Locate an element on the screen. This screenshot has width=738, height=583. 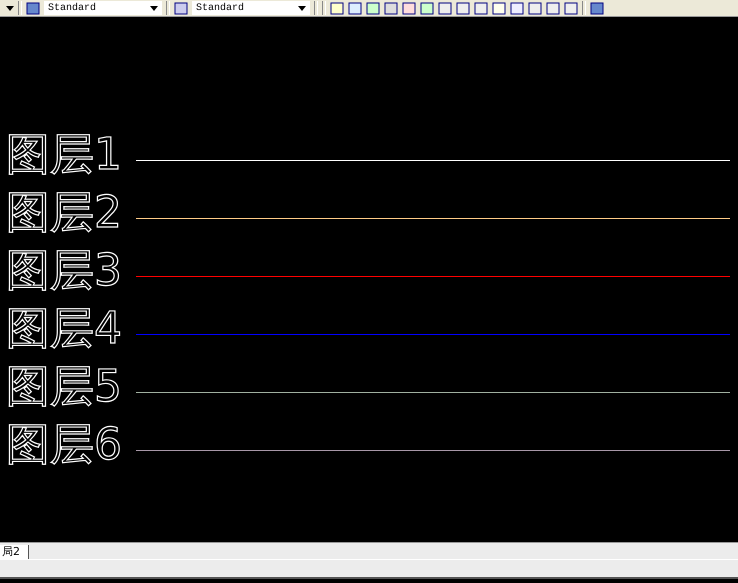
layer-label: 图层6 is located at coordinates (64, 445).